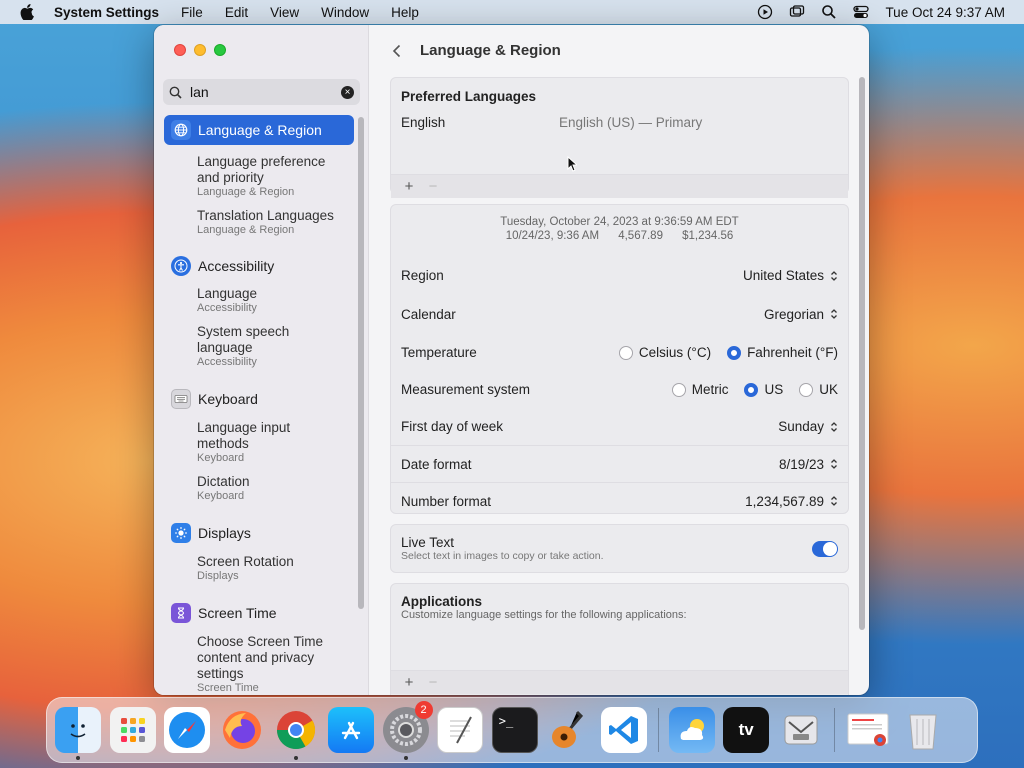 Image resolution: width=1024 pixels, height=768 pixels. I want to click on hourglass-icon, so click(181, 613).